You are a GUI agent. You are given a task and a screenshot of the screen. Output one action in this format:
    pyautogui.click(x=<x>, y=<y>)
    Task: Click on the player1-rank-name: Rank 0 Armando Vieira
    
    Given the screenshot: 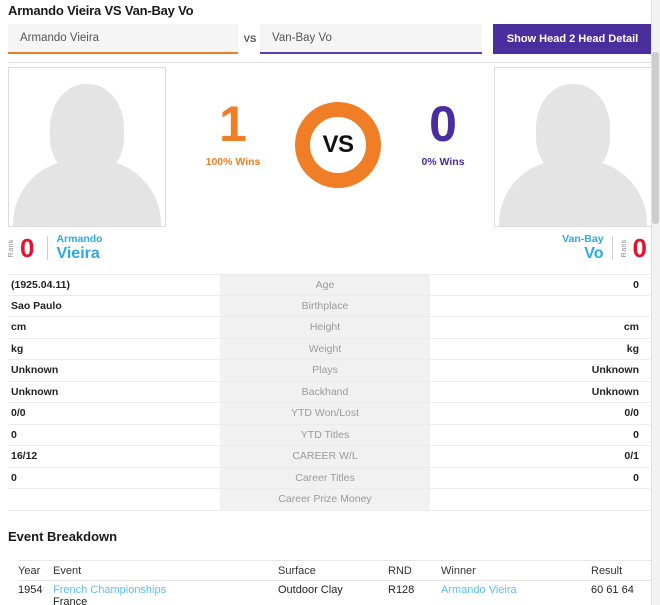 What is the action you would take?
    pyautogui.click(x=55, y=248)
    